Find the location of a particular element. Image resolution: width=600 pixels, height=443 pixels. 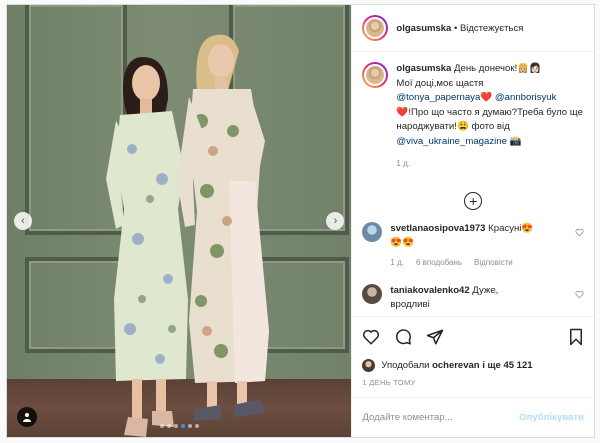

comment-icon is located at coordinates (403, 337).